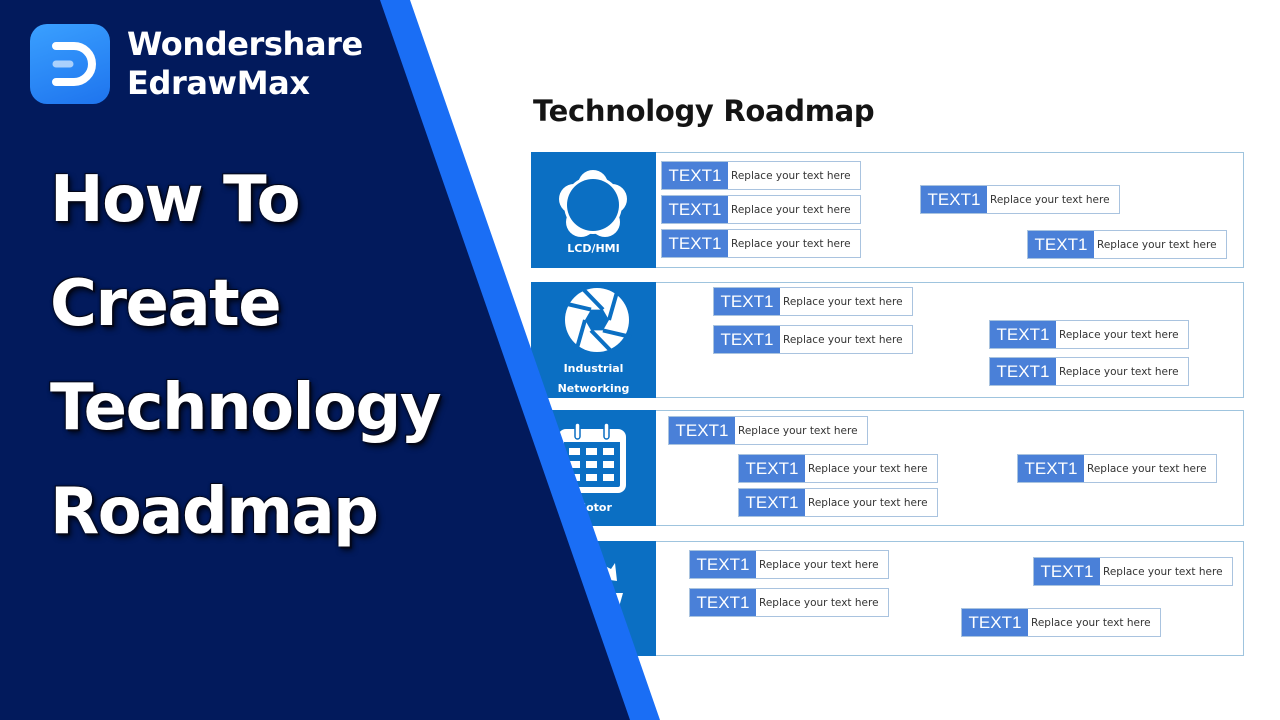 The width and height of the screenshot is (1280, 720). What do you see at coordinates (246, 408) in the screenshot?
I see `headline-line: Technology` at bounding box center [246, 408].